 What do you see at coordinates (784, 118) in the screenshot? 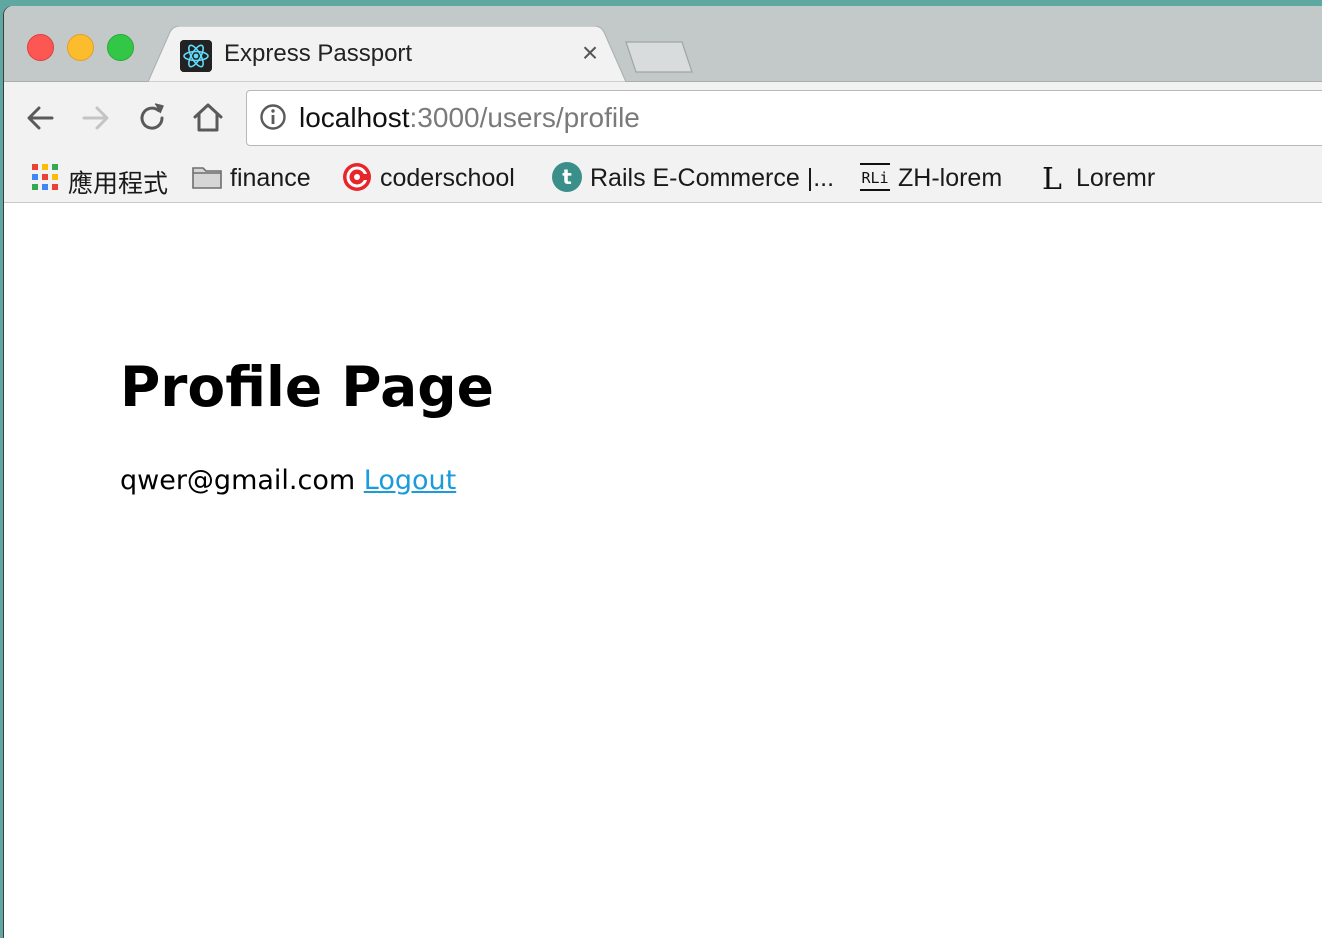
I see `address-bar: localhost:3000/users/profile` at bounding box center [784, 118].